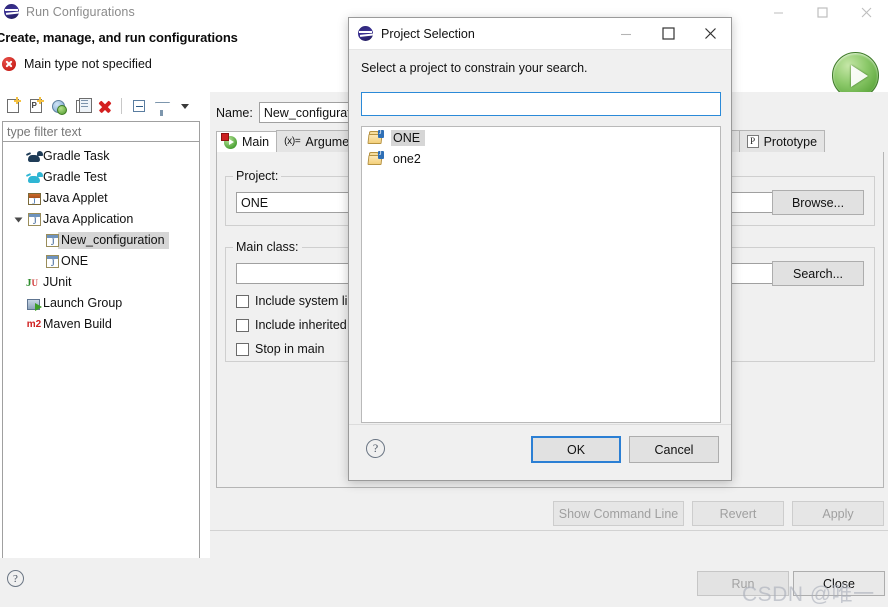 This screenshot has width=888, height=607. Describe the element at coordinates (58, 106) in the screenshot. I see `export-globe-icon` at that location.